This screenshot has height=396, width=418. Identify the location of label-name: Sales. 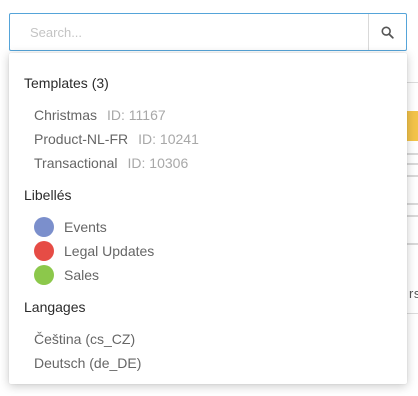
(82, 275).